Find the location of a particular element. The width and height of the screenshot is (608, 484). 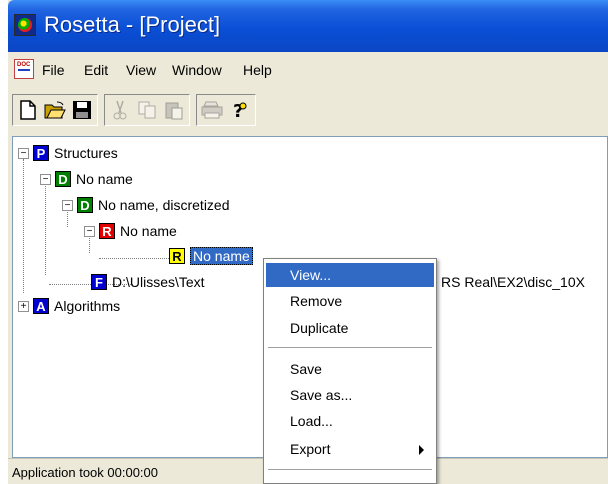

print-icon is located at coordinates (212, 110).